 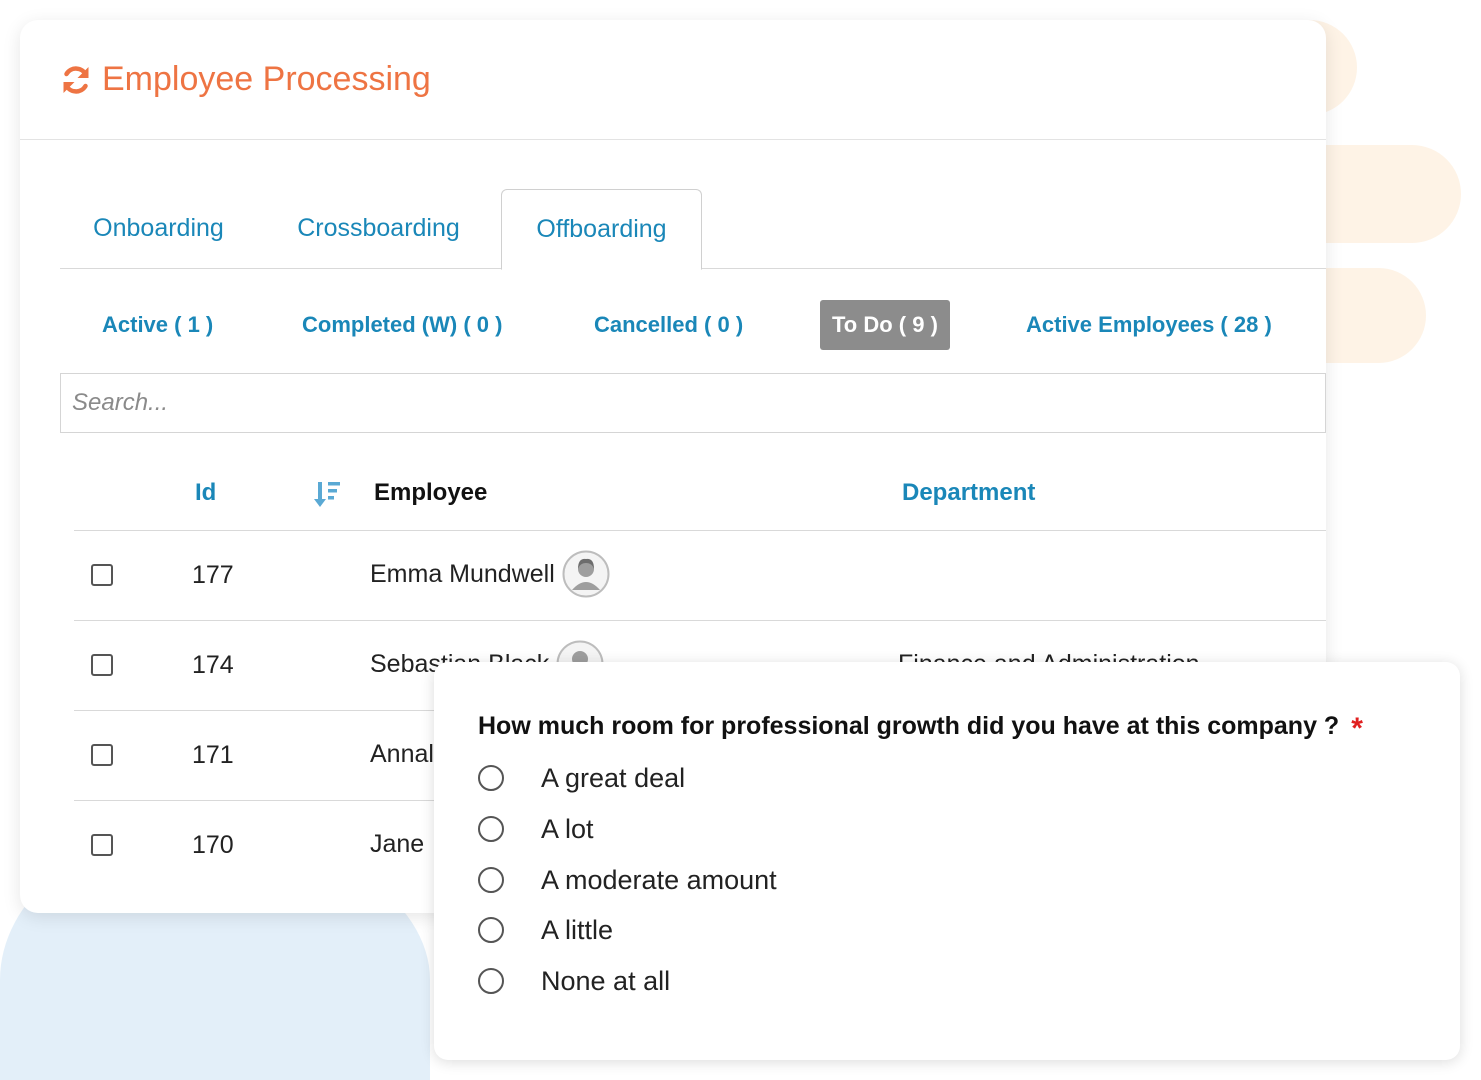 I want to click on filter-todo: To Do ( 9 ), so click(x=885, y=325).